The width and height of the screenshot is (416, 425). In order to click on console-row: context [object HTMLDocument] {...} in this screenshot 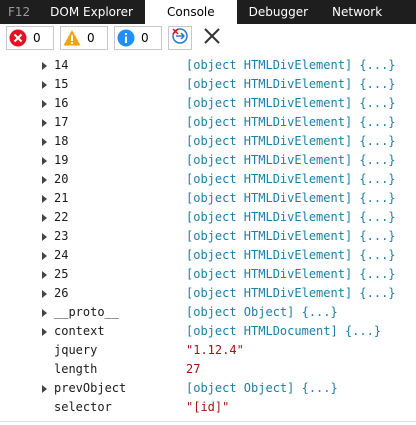, I will do `click(208, 331)`.